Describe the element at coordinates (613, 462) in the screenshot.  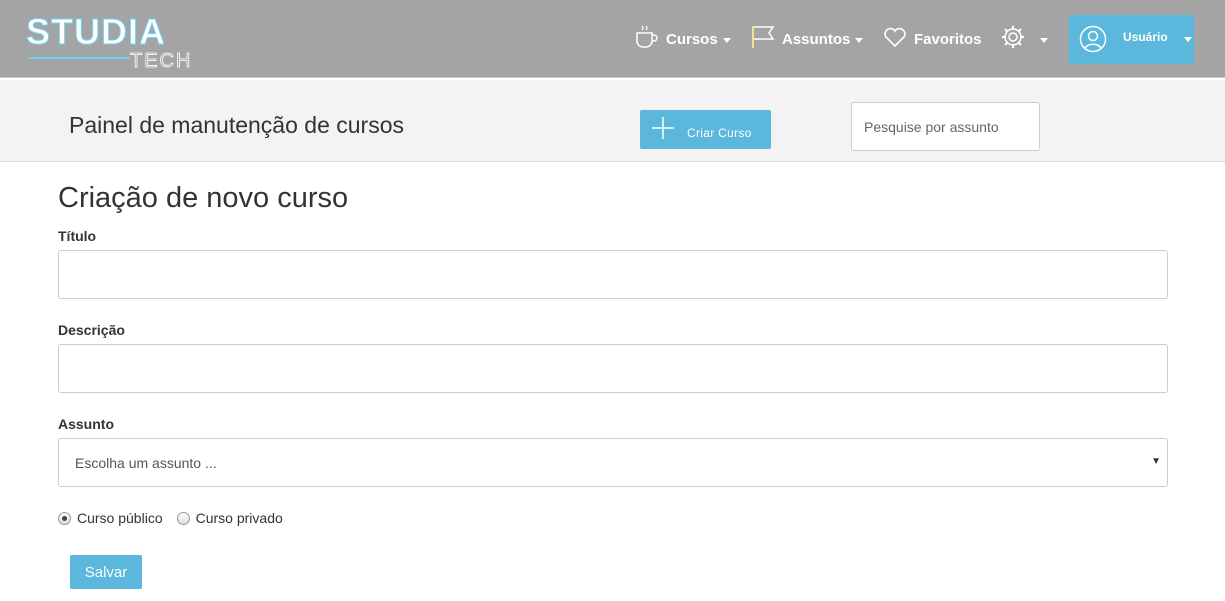
I see `assunto-select: Escolha um assunto ... ▼` at that location.